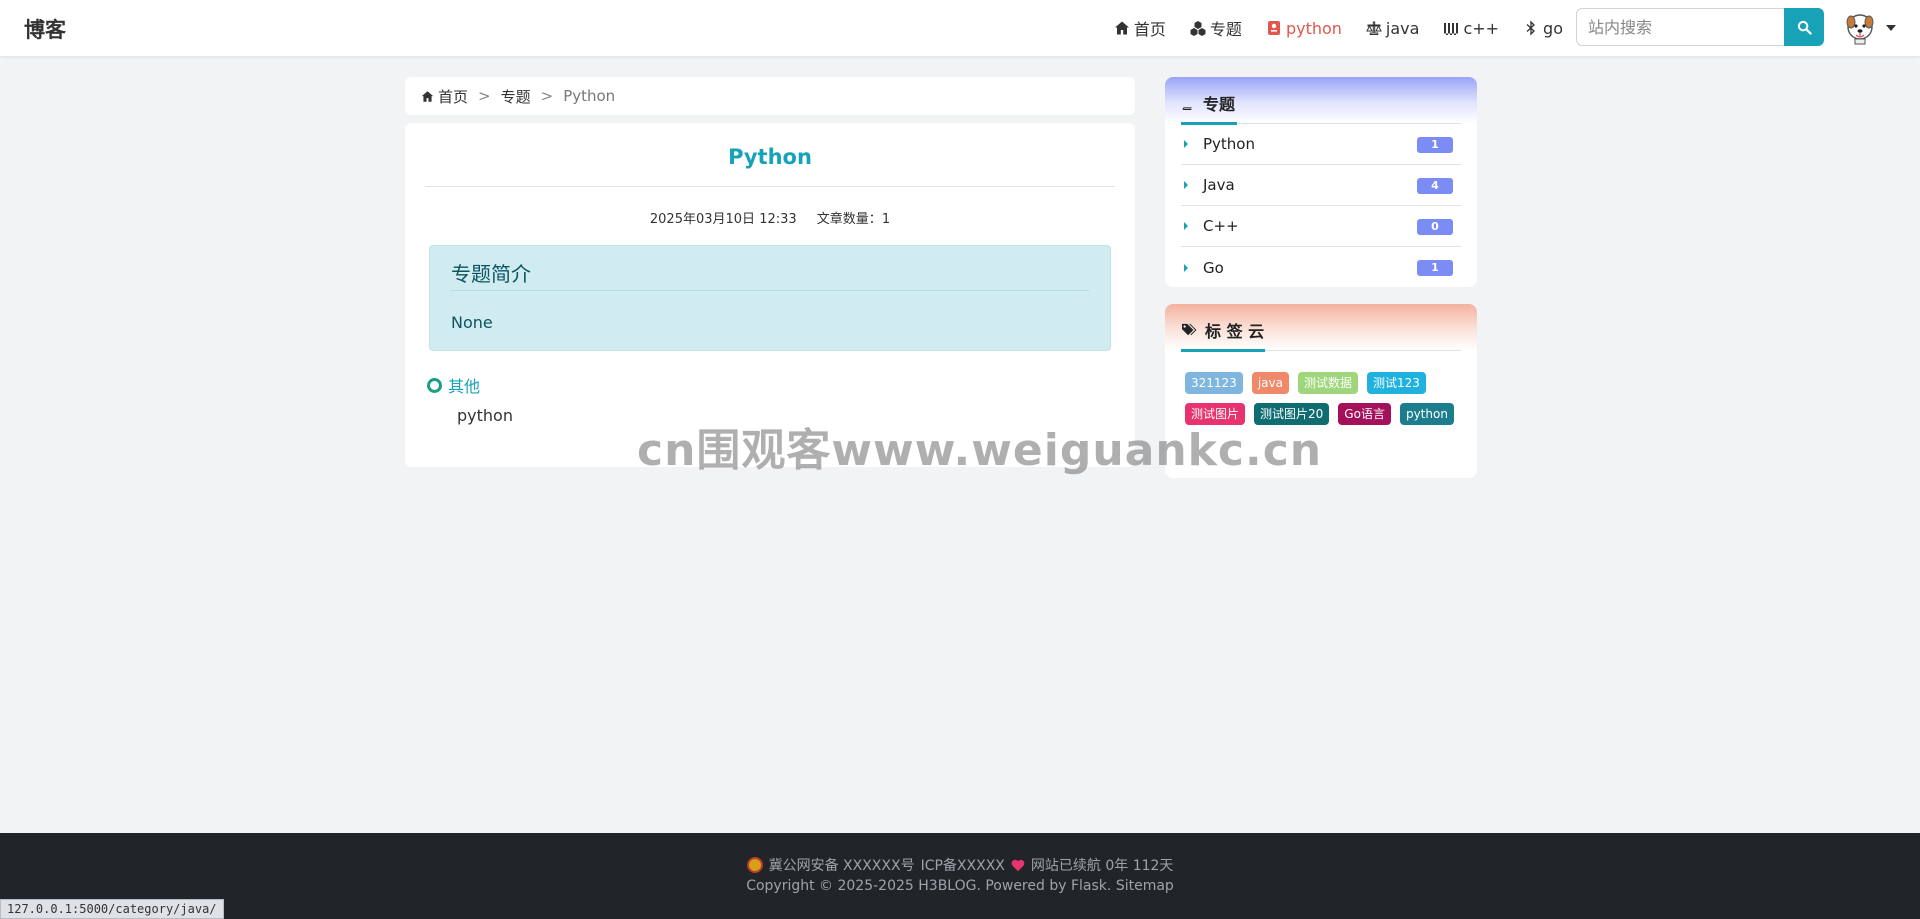 This screenshot has height=919, width=1920. I want to click on nav-home-label: 首页, so click(1149, 29).